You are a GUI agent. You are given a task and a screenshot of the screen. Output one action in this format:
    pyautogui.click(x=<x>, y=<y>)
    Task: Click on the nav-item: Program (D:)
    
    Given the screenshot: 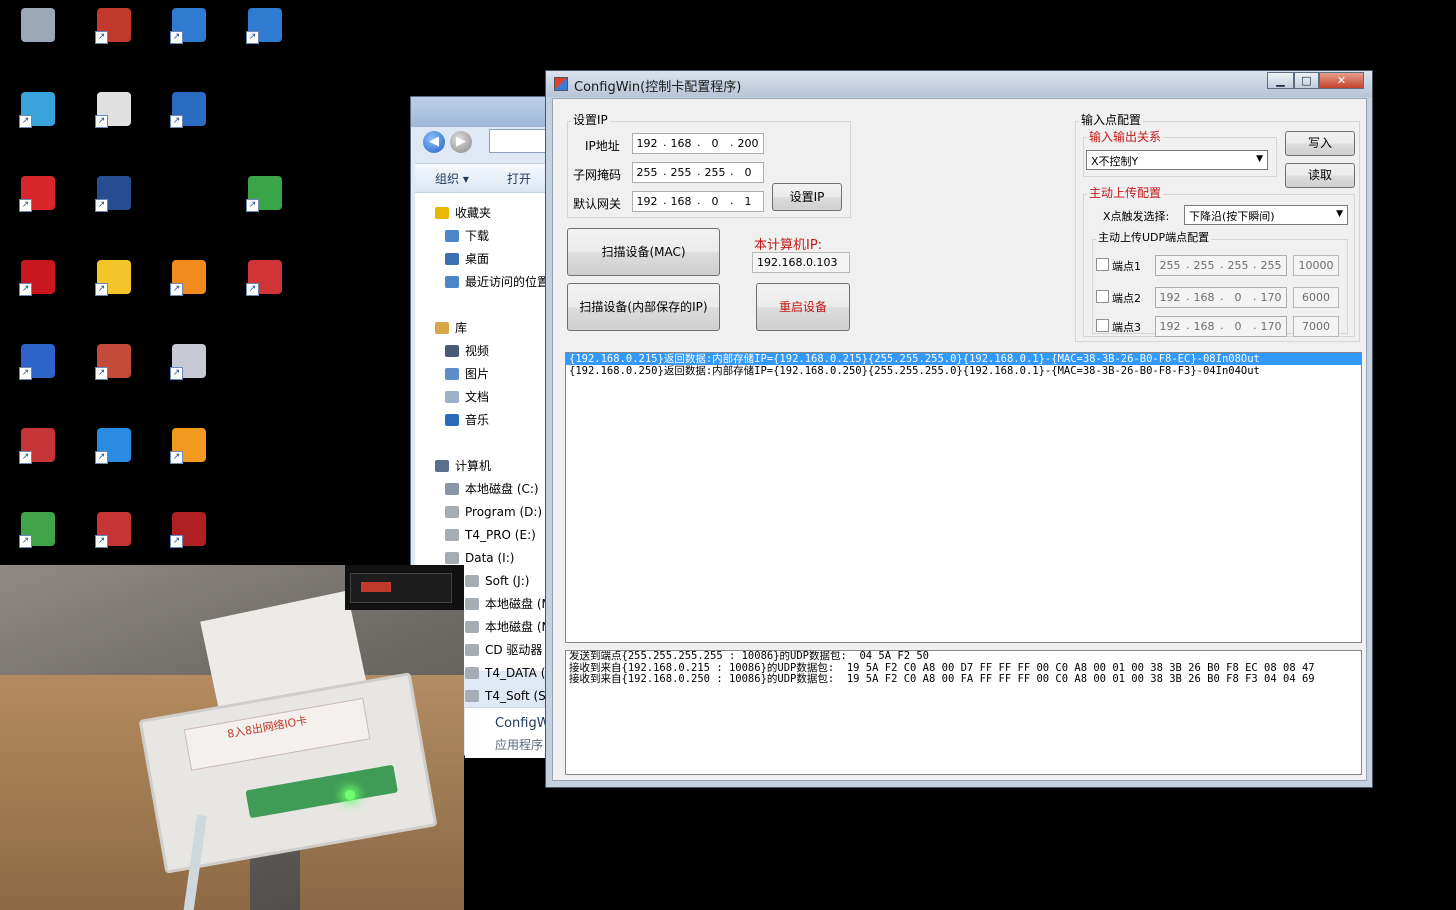 What is the action you would take?
    pyautogui.click(x=493, y=512)
    